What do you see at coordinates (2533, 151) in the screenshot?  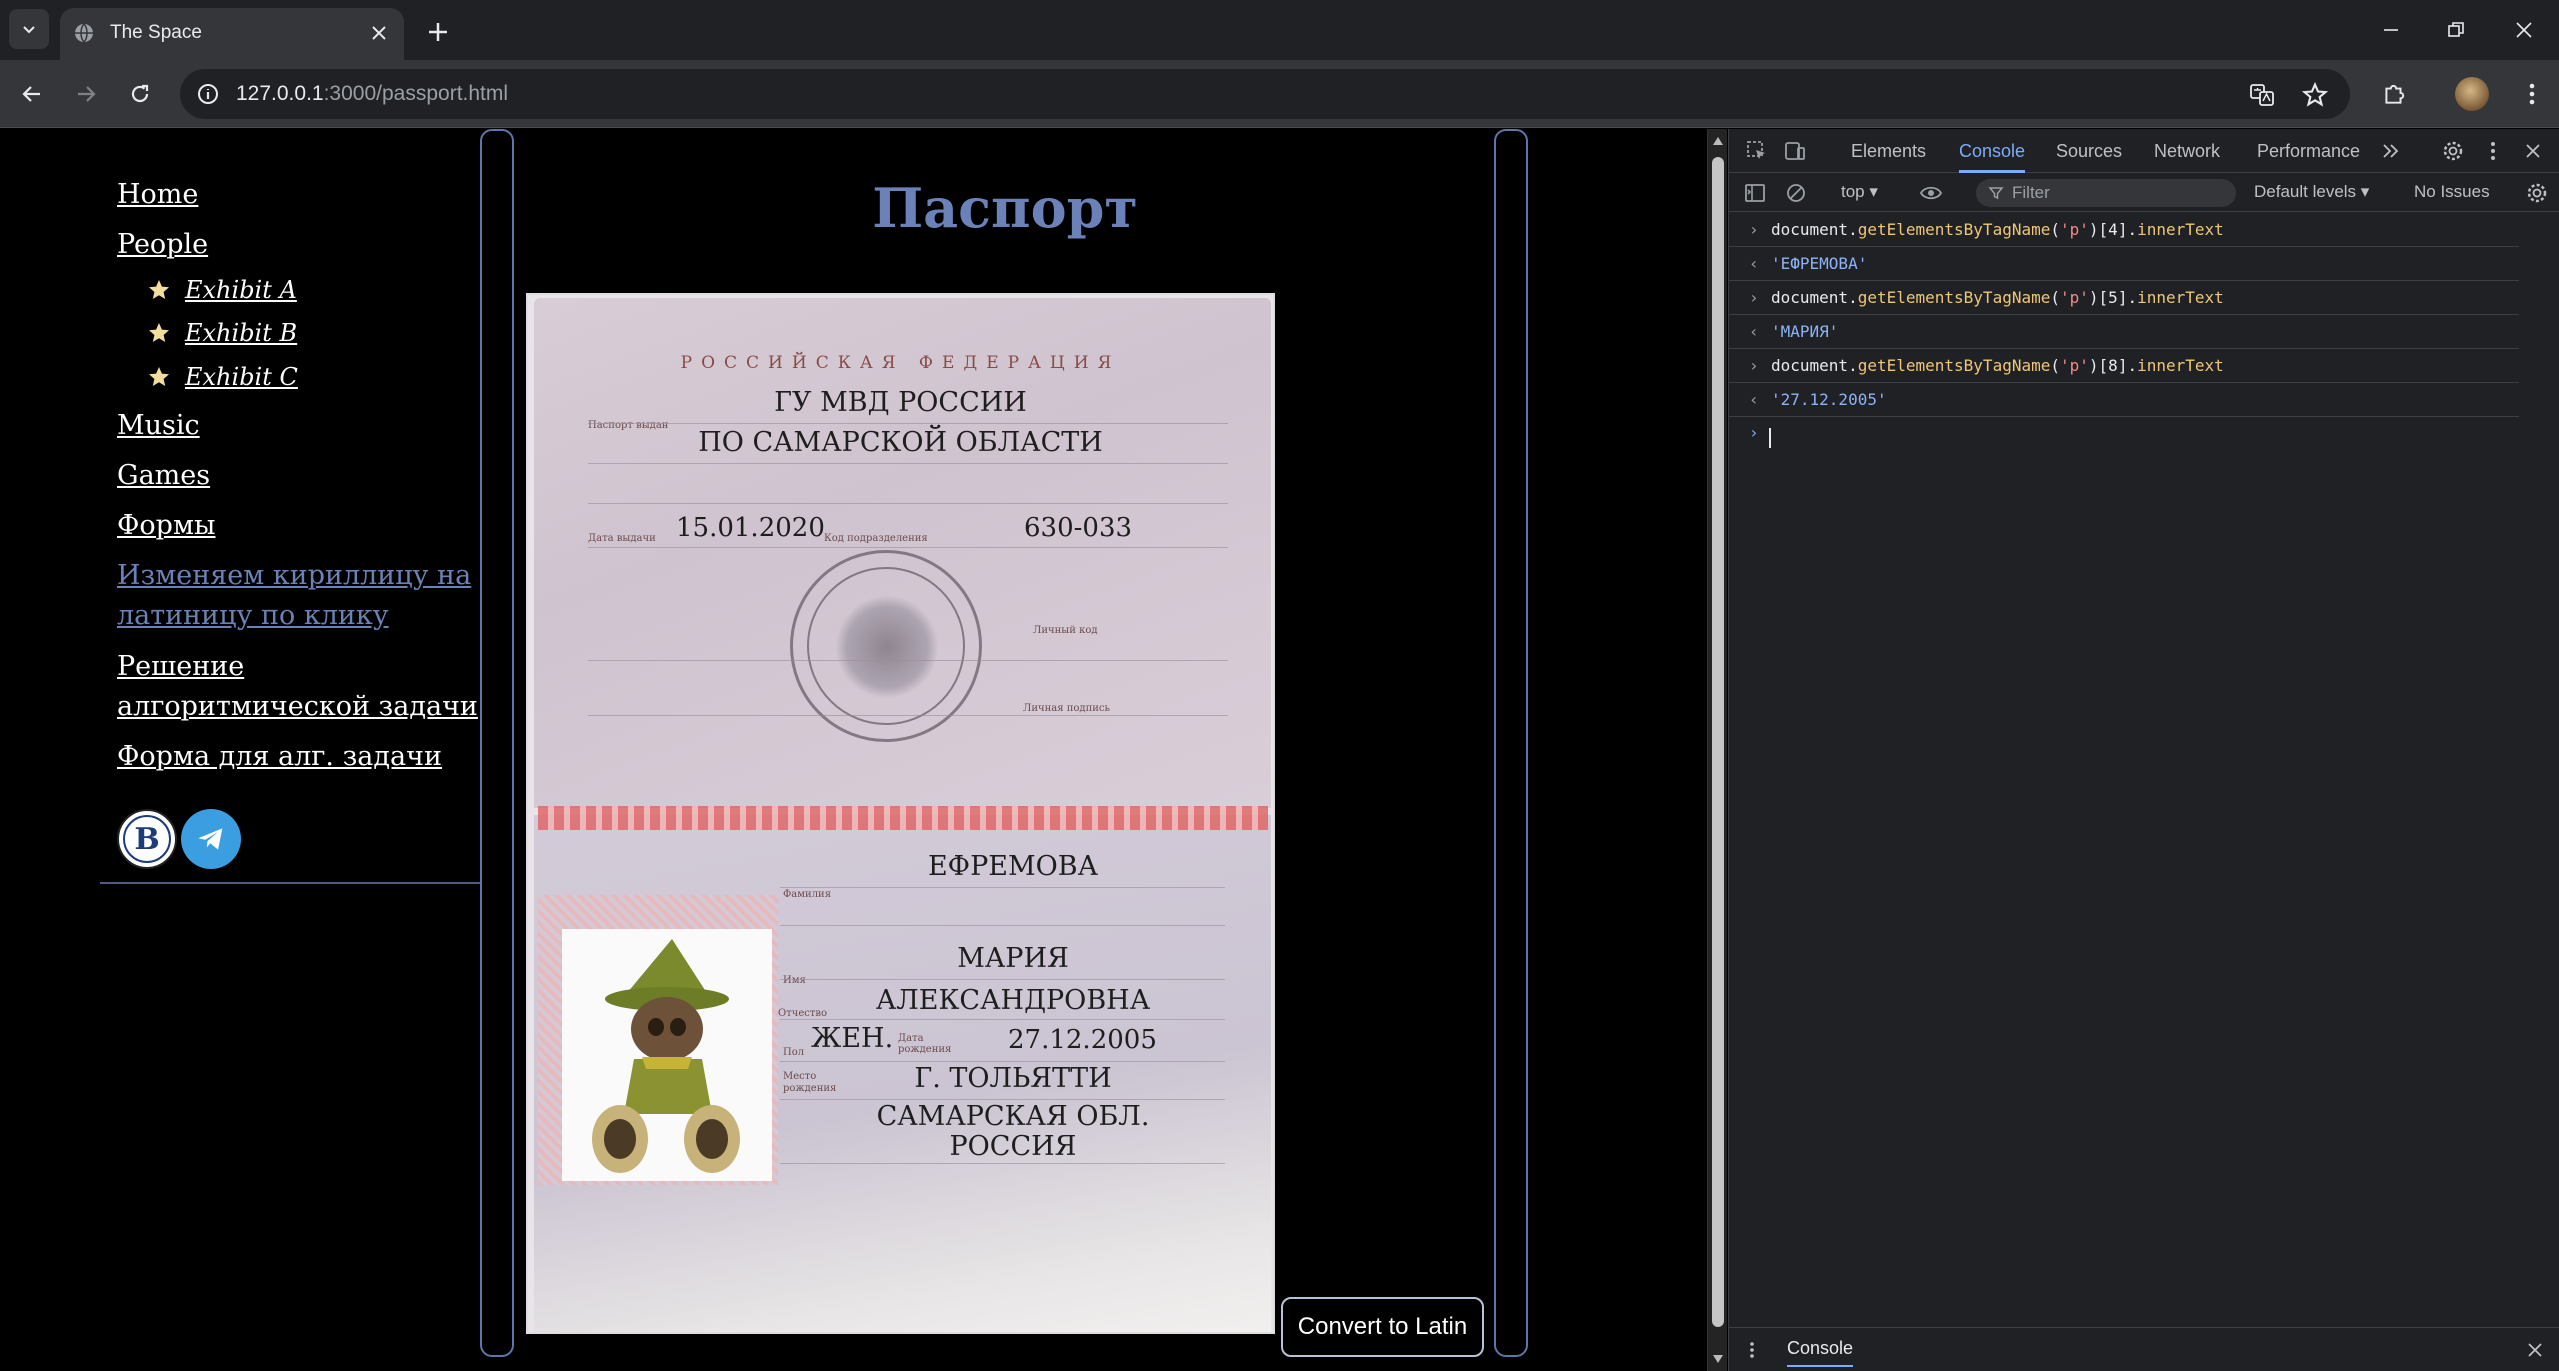 I see `close-devtools-icon` at bounding box center [2533, 151].